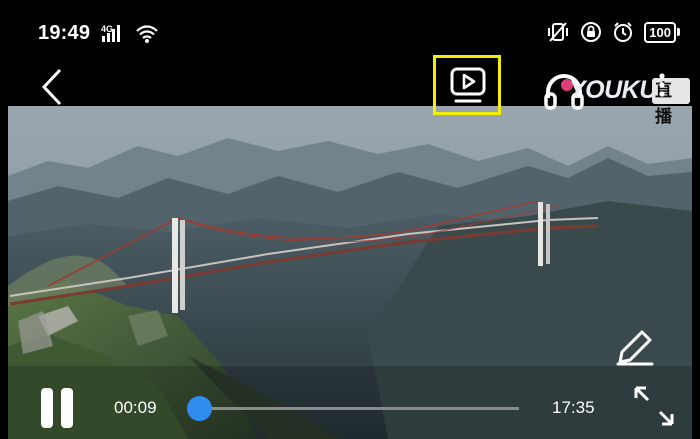  I want to click on pause-icon, so click(47, 408).